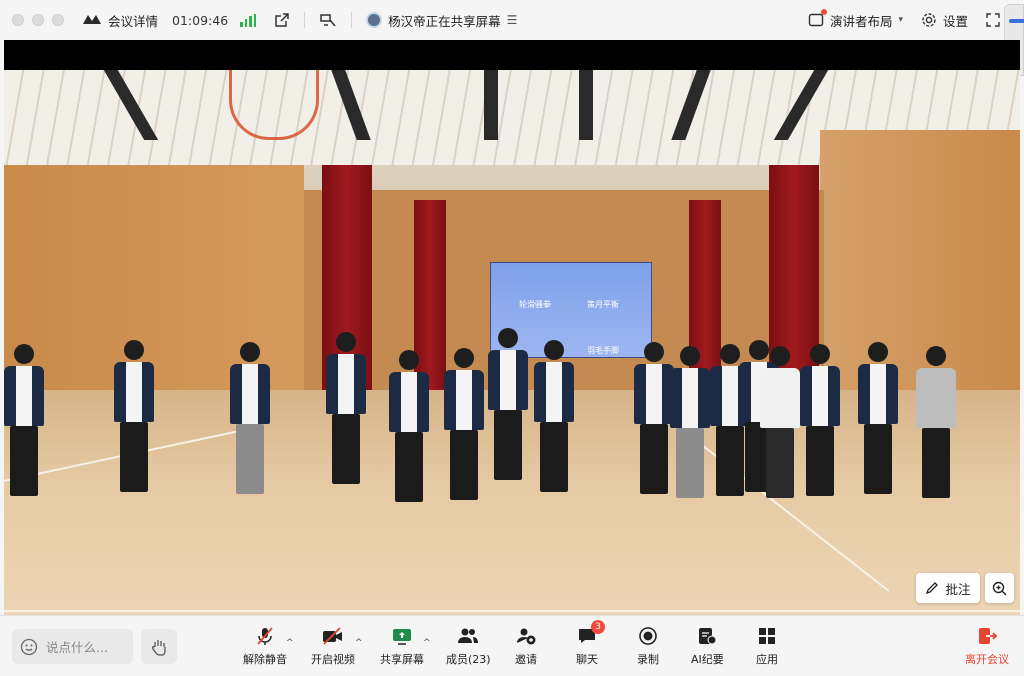 This screenshot has height=676, width=1024. What do you see at coordinates (929, 20) in the screenshot?
I see `gear-icon` at bounding box center [929, 20].